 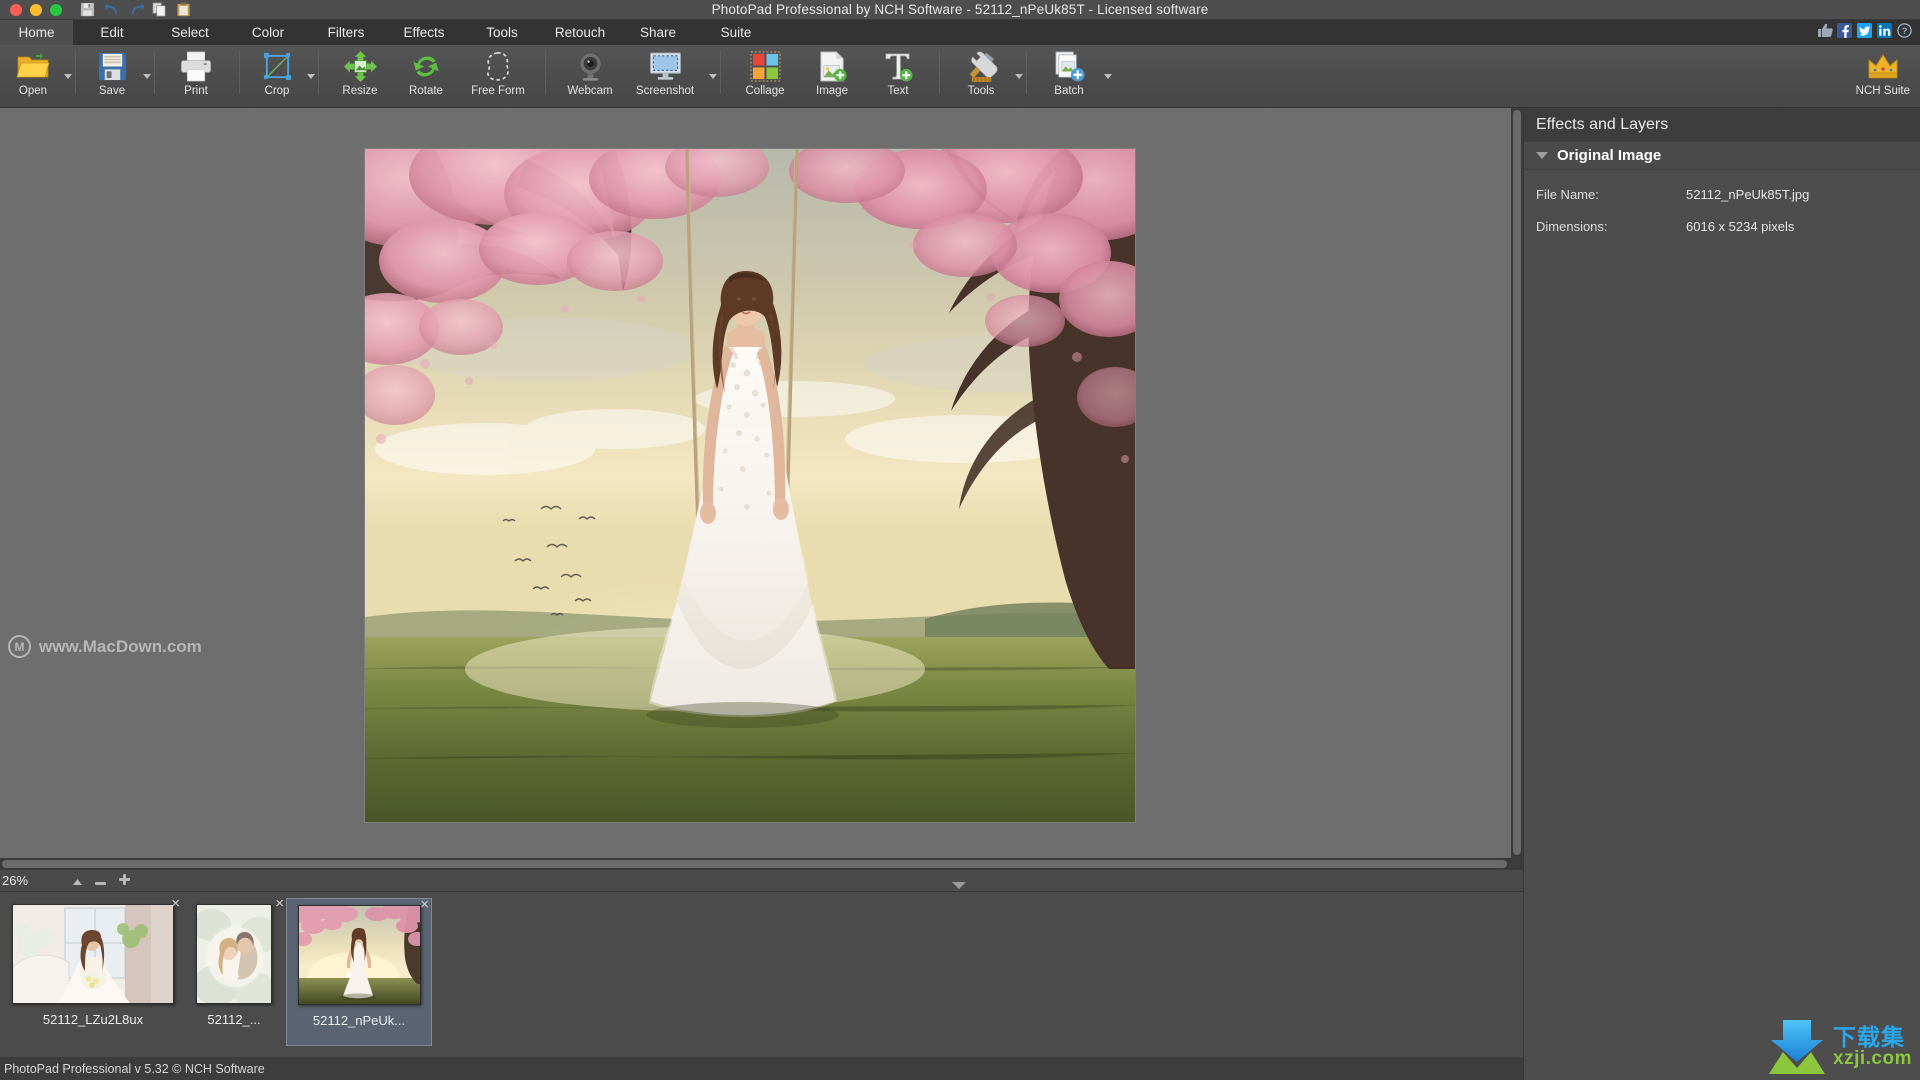 I want to click on canvas-horizontal-scroll-thumb, so click(x=754, y=864).